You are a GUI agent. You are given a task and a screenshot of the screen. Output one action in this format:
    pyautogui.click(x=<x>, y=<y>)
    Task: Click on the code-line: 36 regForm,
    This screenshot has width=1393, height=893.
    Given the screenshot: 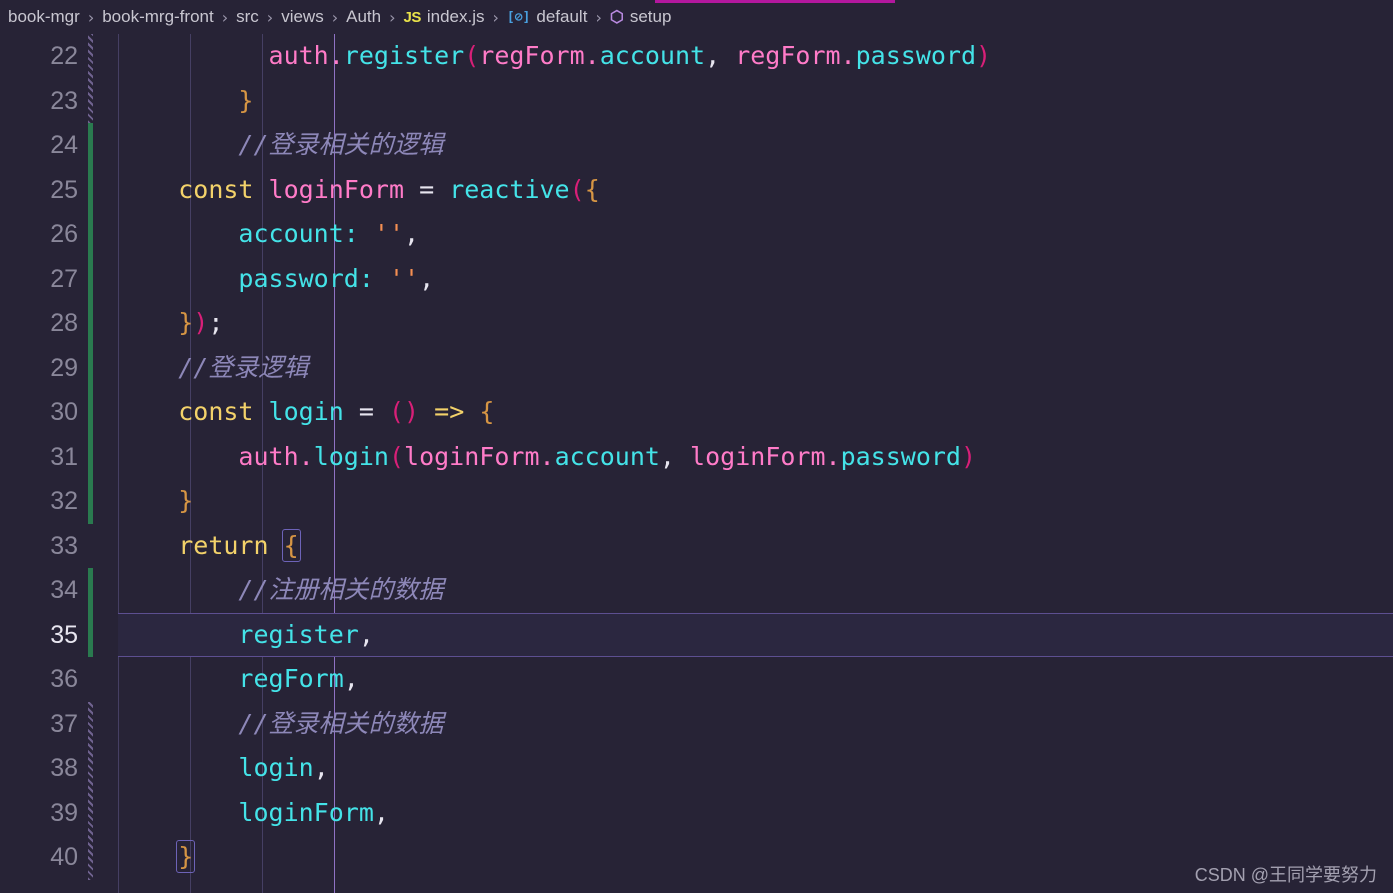 What is the action you would take?
    pyautogui.click(x=696, y=679)
    